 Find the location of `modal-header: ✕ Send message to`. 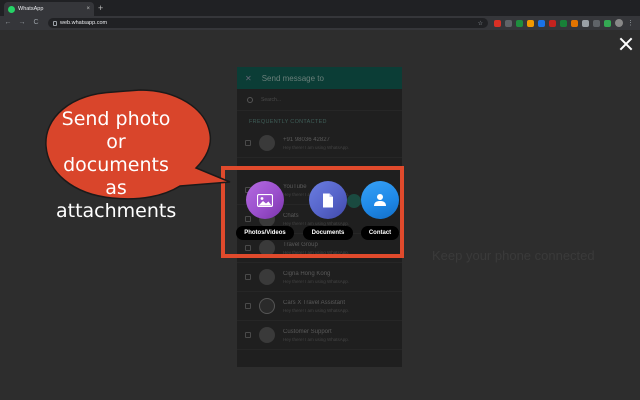

modal-header: ✕ Send message to is located at coordinates (319, 78).